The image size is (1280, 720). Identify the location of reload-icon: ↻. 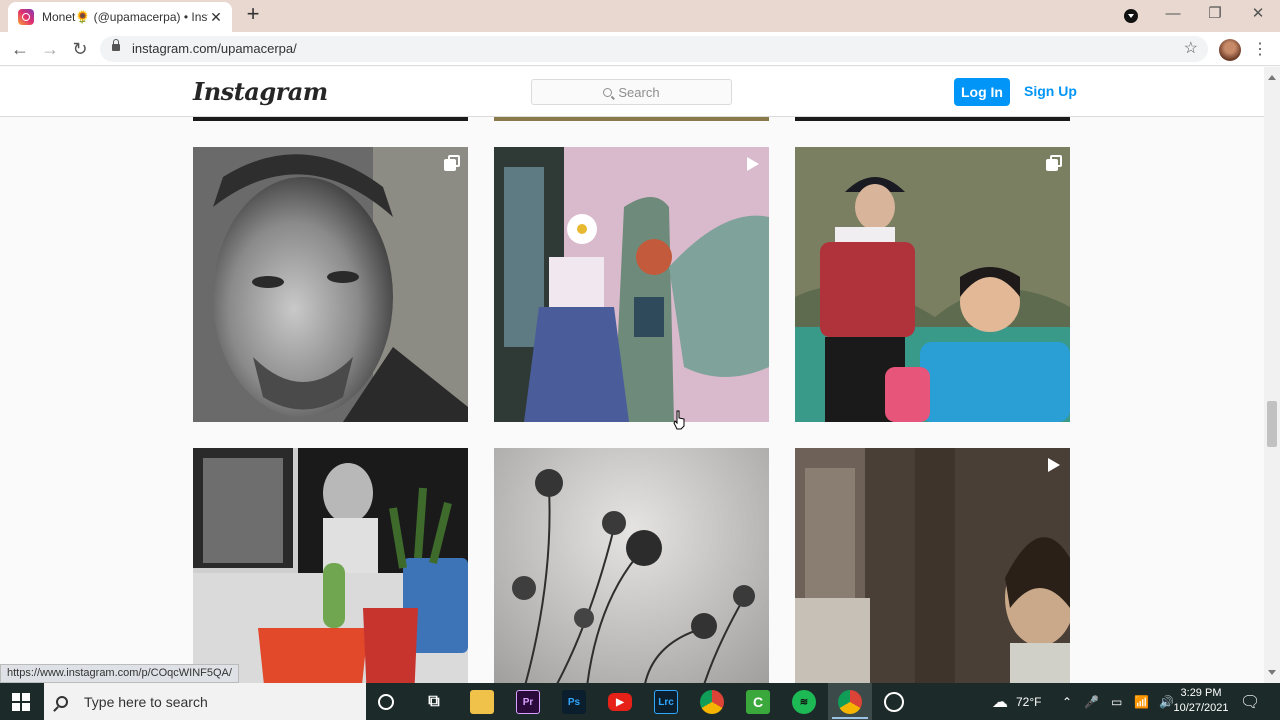
(80, 49).